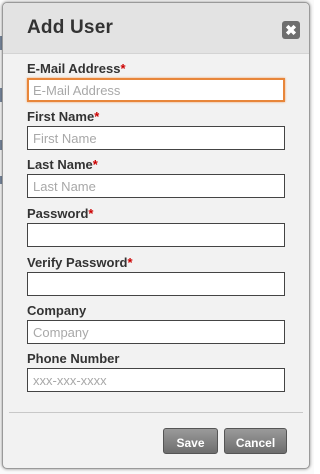  Describe the element at coordinates (74, 68) in the screenshot. I see `email-label: E-Mail Address` at that location.